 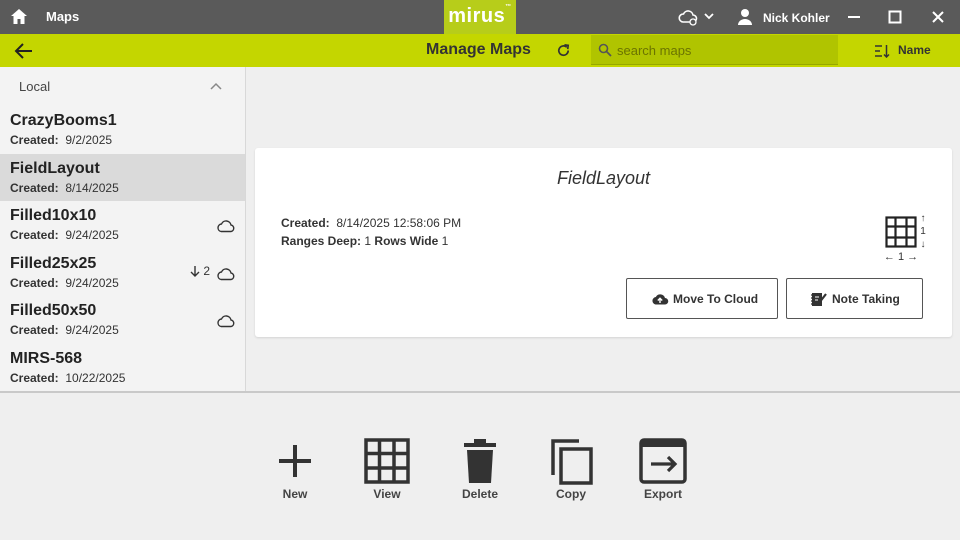 What do you see at coordinates (216, 86) in the screenshot?
I see `chevron-up-icon` at bounding box center [216, 86].